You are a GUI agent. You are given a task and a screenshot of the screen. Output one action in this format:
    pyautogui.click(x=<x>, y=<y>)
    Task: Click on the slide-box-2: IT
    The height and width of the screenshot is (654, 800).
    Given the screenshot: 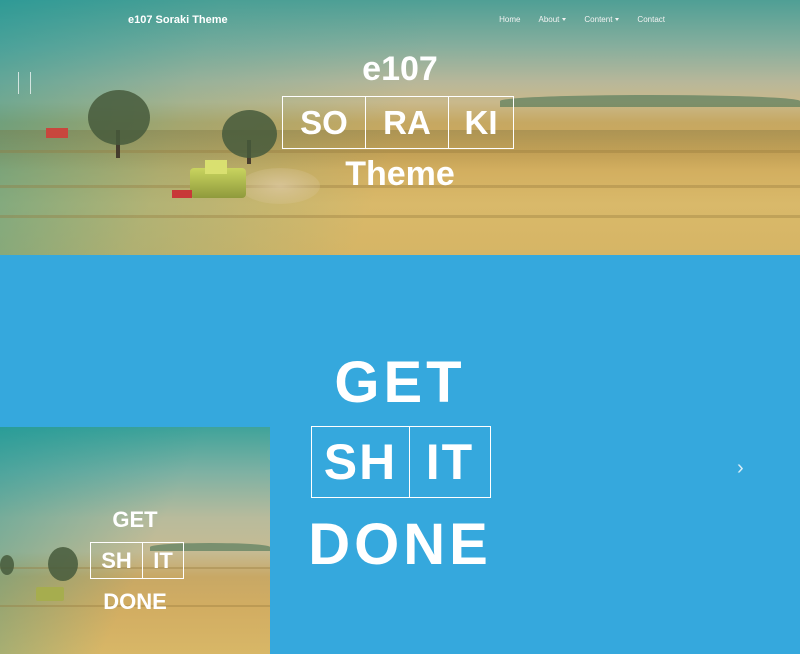 What is the action you would take?
    pyautogui.click(x=450, y=462)
    